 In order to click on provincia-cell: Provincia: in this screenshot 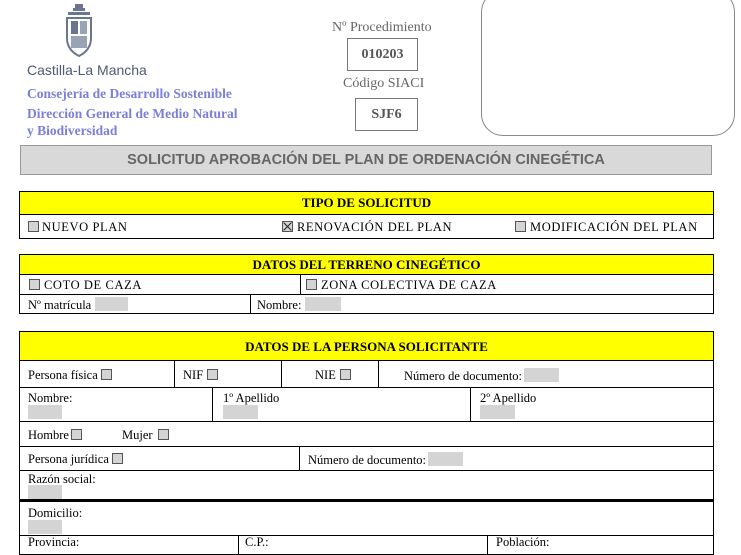, I will do `click(129, 545)`.